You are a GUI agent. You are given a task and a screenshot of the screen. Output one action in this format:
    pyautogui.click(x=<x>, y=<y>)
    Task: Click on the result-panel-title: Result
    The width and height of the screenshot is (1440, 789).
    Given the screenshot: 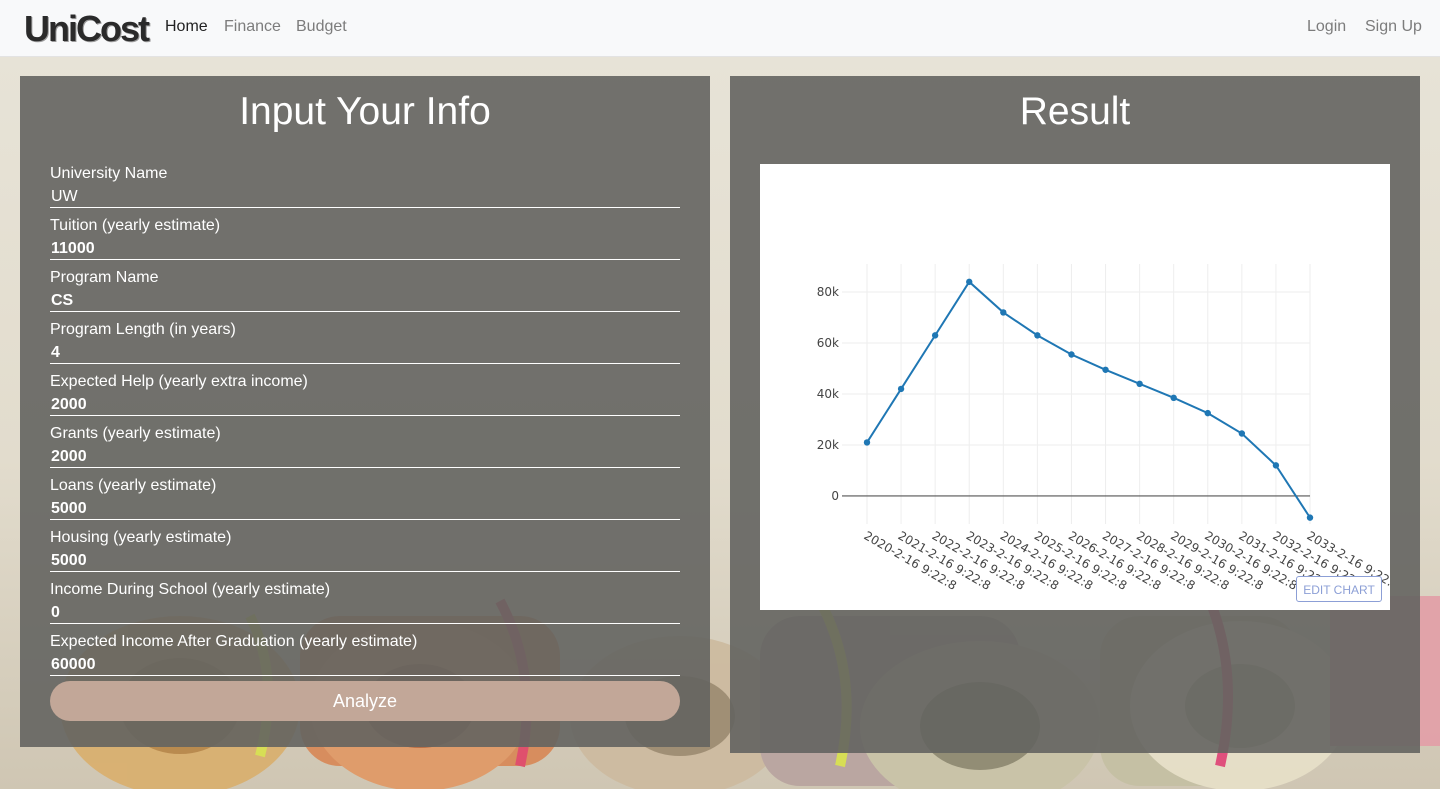 What is the action you would take?
    pyautogui.click(x=1075, y=111)
    